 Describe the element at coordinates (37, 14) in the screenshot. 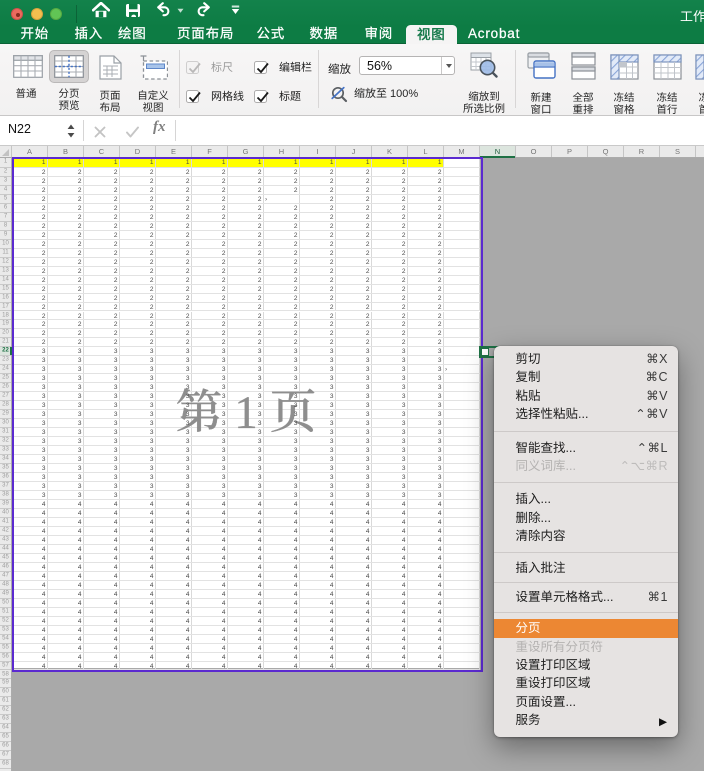

I see `minimize-button` at that location.